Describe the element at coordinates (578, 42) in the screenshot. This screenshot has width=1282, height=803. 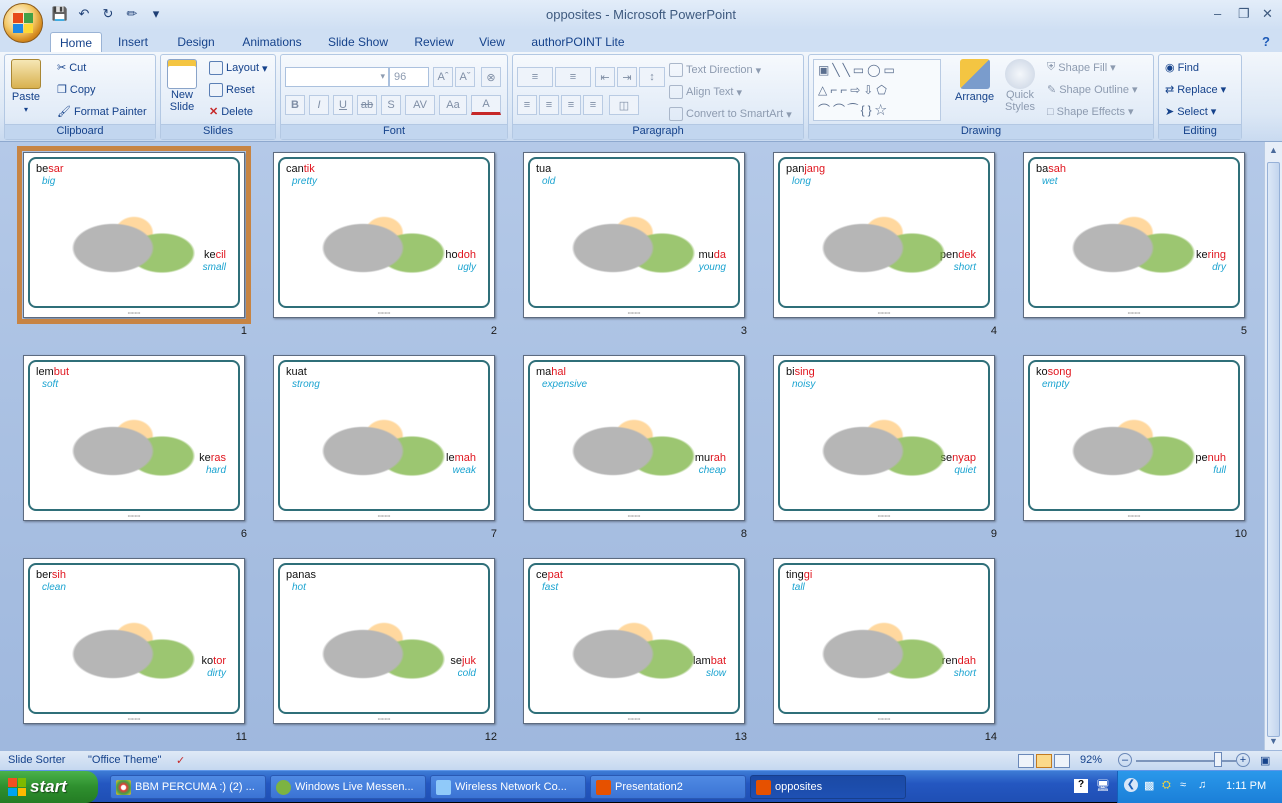
I see `tab-authorpoint: authorPOINT Lite` at that location.